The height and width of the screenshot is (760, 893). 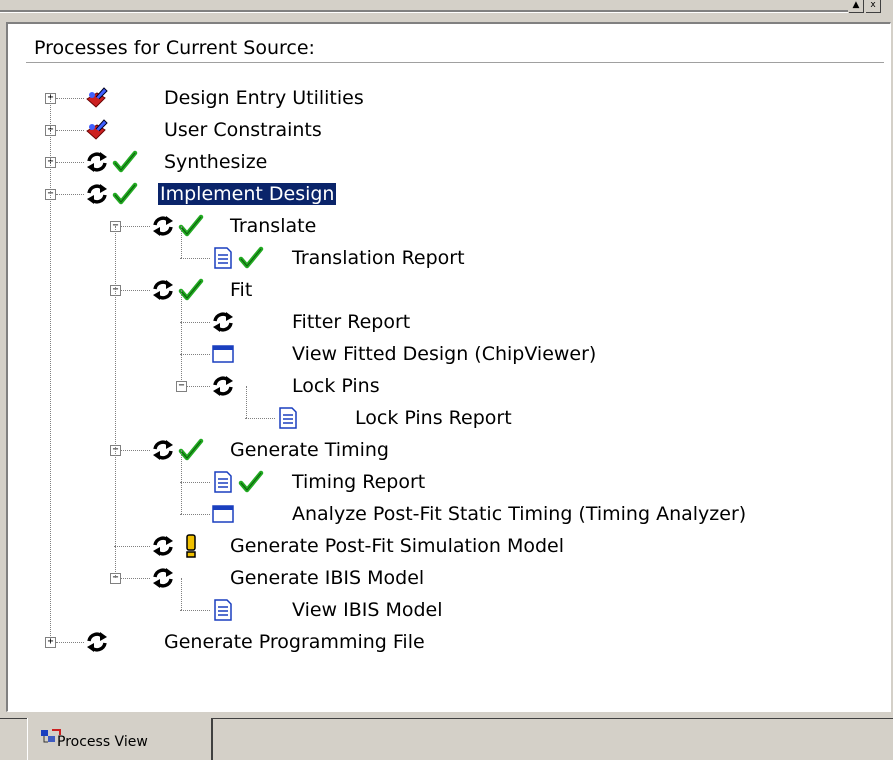 What do you see at coordinates (181, 386) in the screenshot?
I see `collapse-icon: −` at bounding box center [181, 386].